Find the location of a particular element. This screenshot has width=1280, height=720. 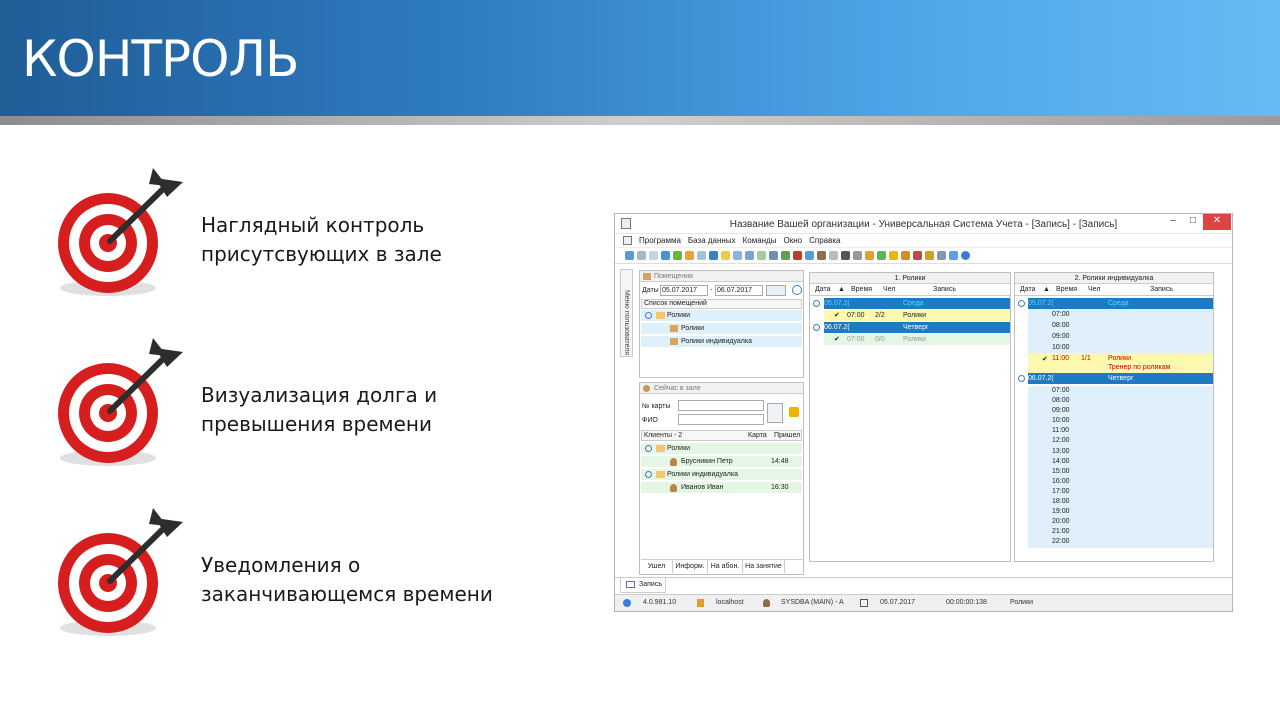

slot-row: ✔ 07:00 0/0 Ролики is located at coordinates (917, 339).